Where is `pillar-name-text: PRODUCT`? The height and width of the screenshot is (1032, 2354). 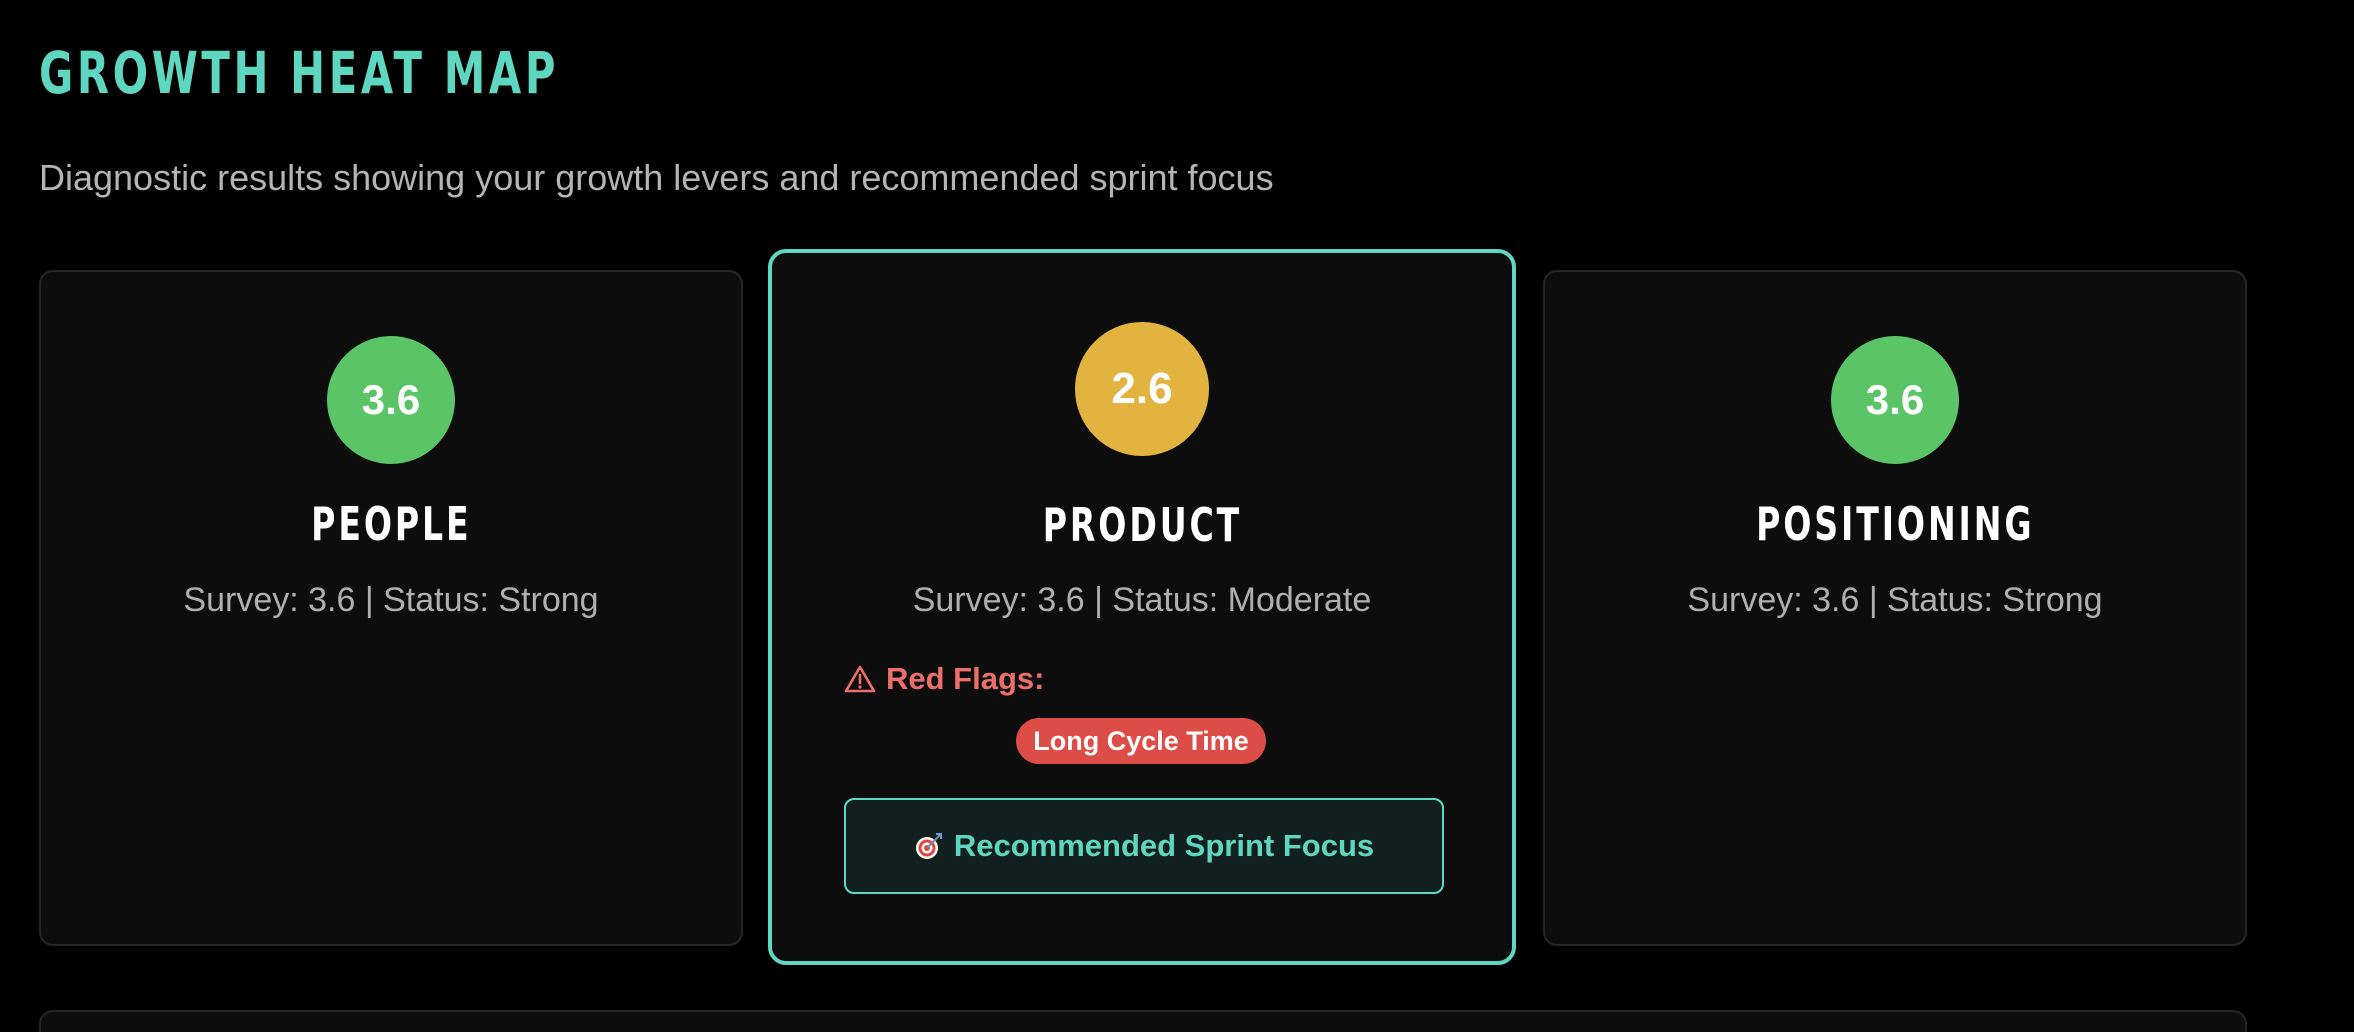
pillar-name-text: PRODUCT is located at coordinates (1142, 525).